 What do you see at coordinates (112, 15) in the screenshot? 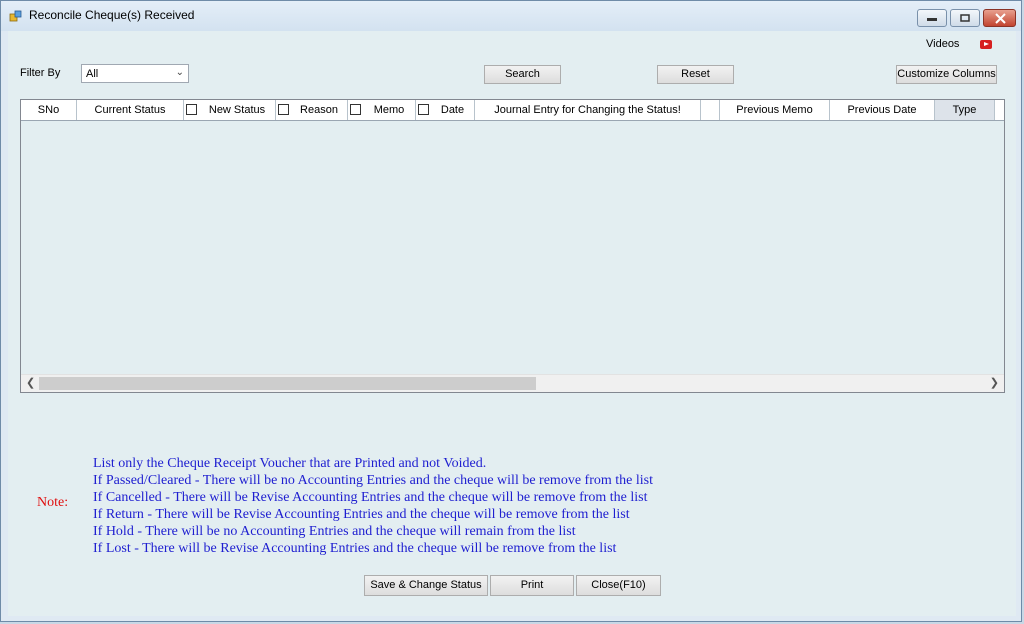
I see `window-title: Reconcile Cheque(s) Received` at bounding box center [112, 15].